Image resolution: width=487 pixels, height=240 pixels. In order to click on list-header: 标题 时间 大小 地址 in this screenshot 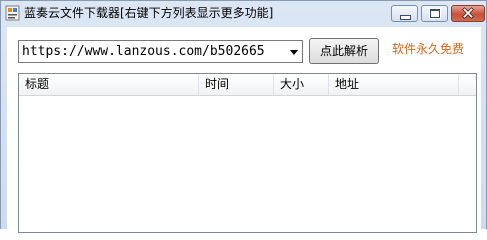, I will do `click(247, 85)`.